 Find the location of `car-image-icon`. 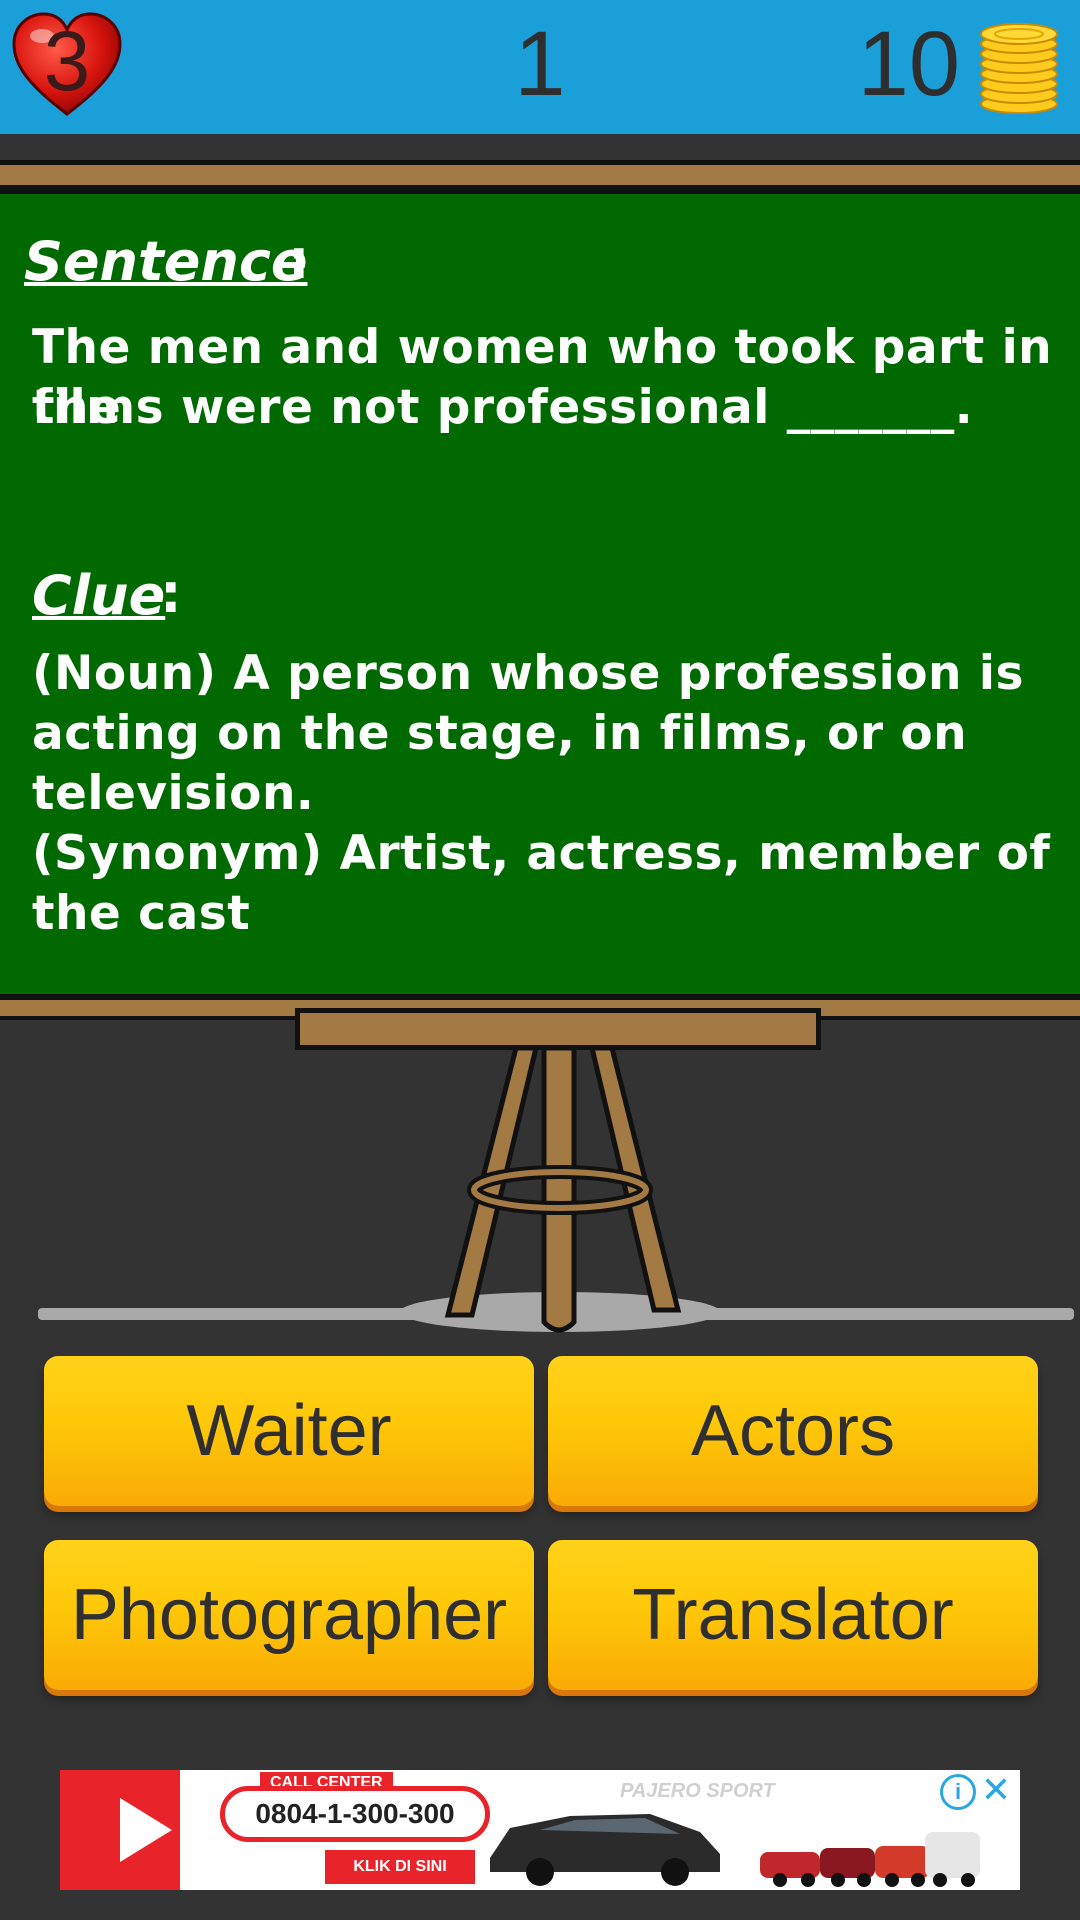

car-image-icon is located at coordinates (605, 1850).